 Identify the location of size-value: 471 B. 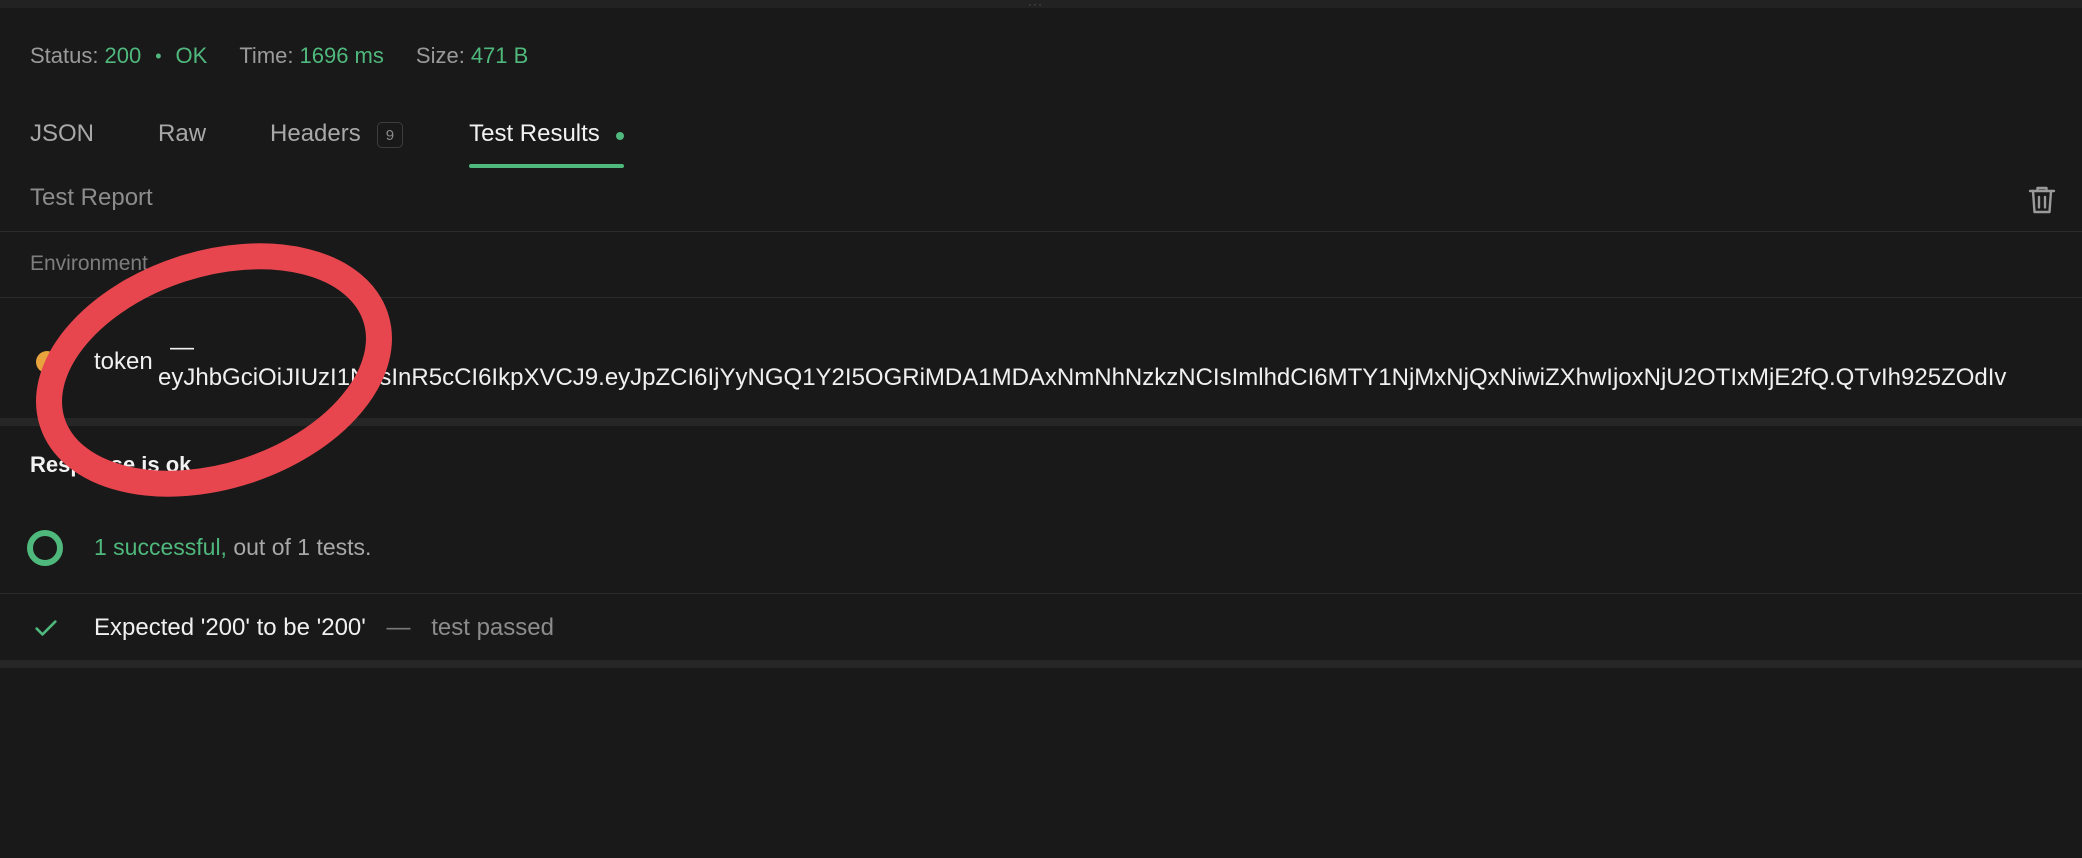
(499, 55).